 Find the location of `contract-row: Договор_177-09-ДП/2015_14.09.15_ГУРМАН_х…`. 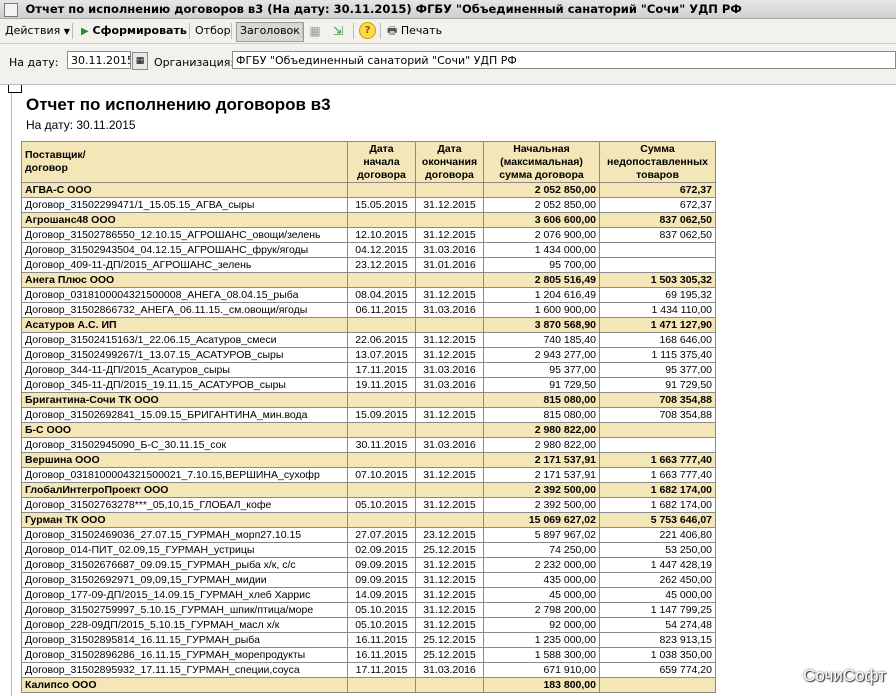

contract-row: Договор_177-09-ДП/2015_14.09.15_ГУРМАН_х… is located at coordinates (368, 595).